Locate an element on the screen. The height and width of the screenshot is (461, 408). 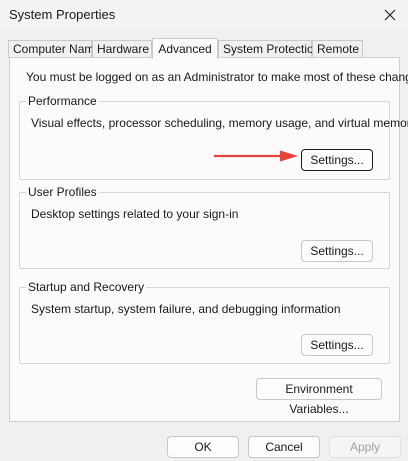
tab-advanced: Advanced is located at coordinates (185, 48).